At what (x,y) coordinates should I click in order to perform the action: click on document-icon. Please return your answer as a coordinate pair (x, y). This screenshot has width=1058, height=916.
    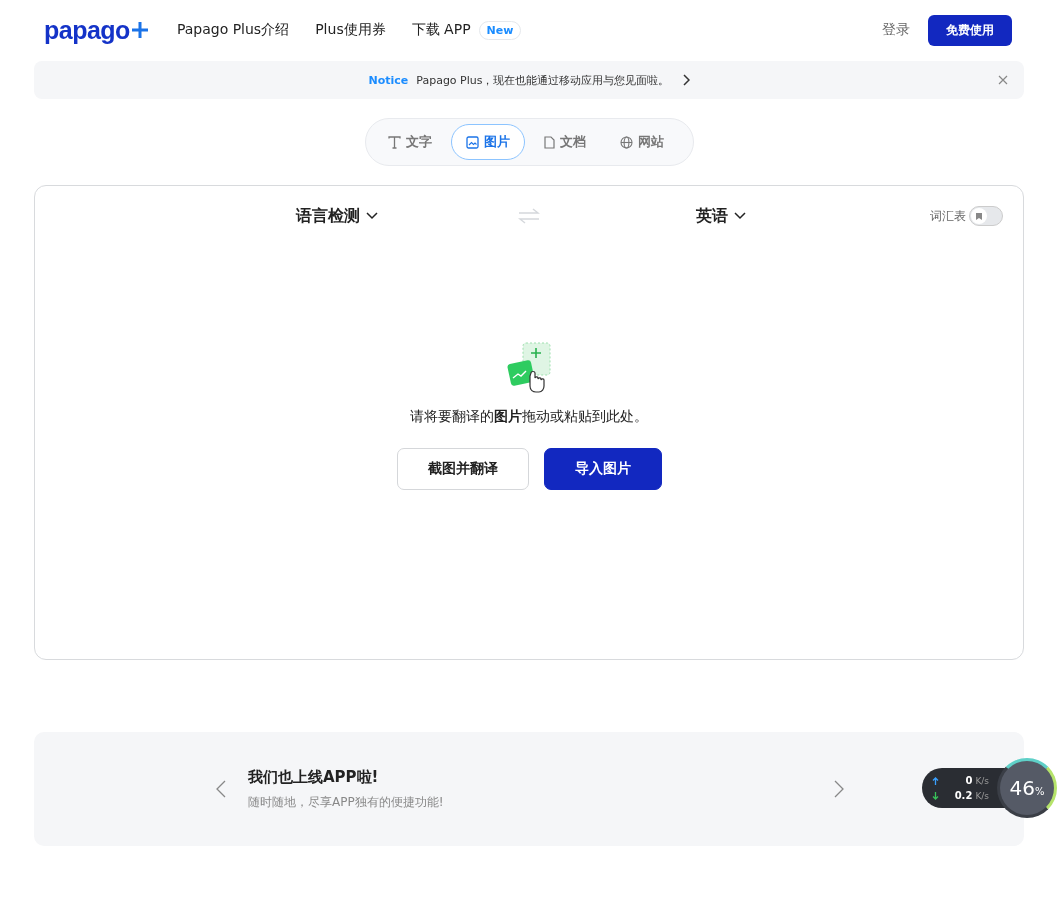
    Looking at the image, I should click on (549, 142).